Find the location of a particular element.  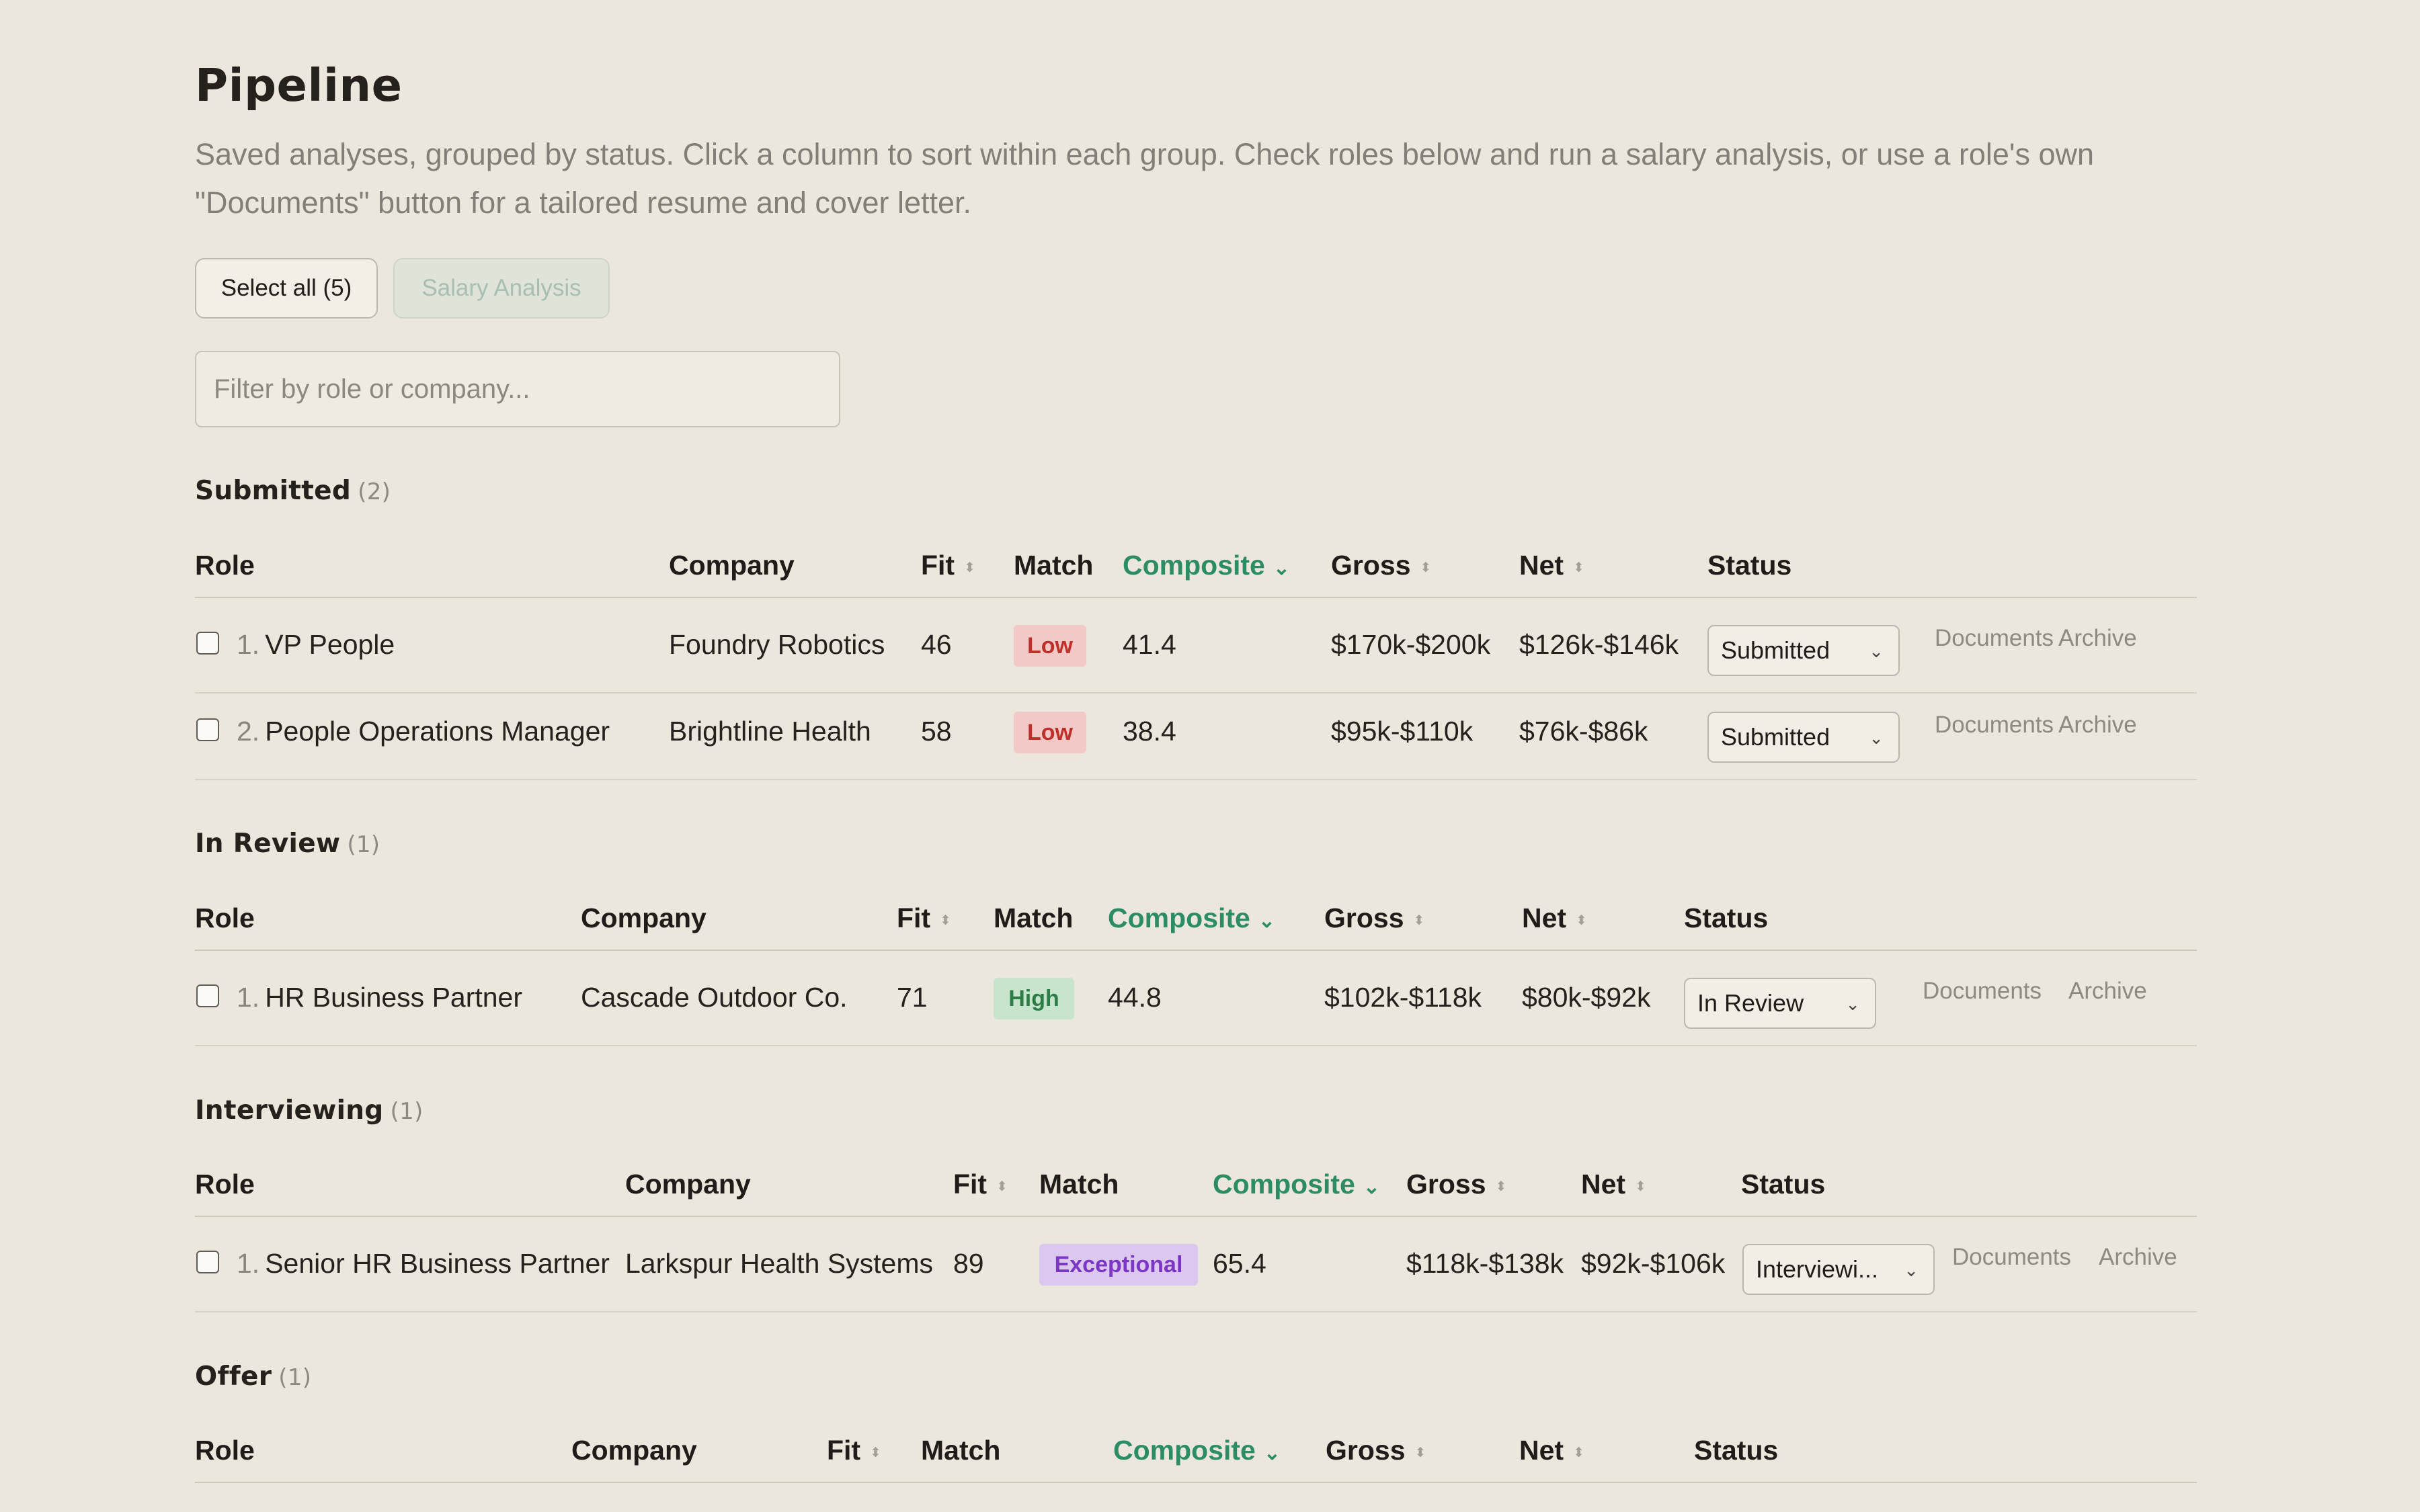

group-title: Offer (1) is located at coordinates (253, 1377).